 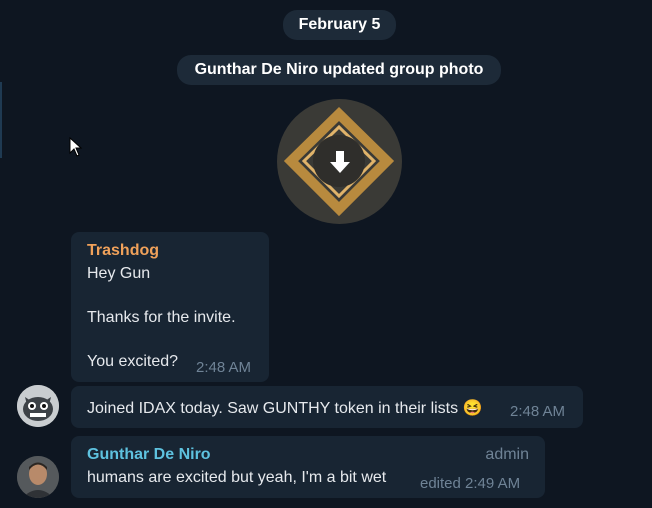 What do you see at coordinates (123, 251) in the screenshot?
I see `sender-name: Trashdog` at bounding box center [123, 251].